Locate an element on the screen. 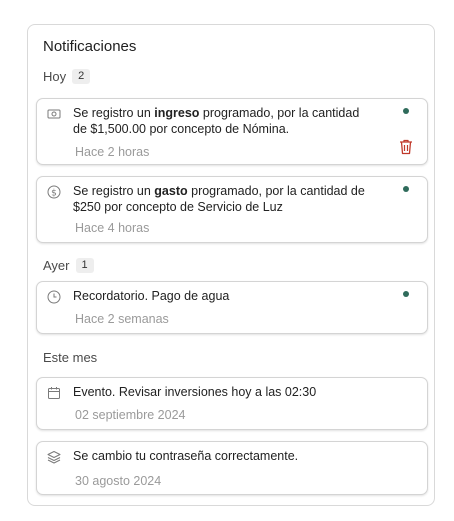 The width and height of the screenshot is (454, 521). panel-title: Notificaciones is located at coordinates (90, 46).